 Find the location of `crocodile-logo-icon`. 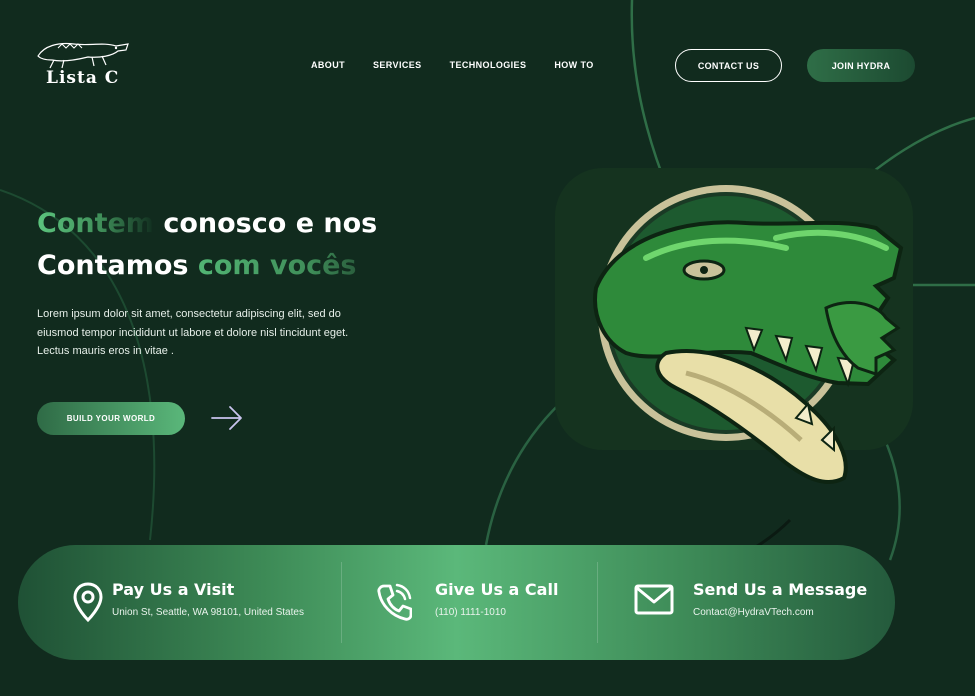

crocodile-logo-icon is located at coordinates (83, 55).